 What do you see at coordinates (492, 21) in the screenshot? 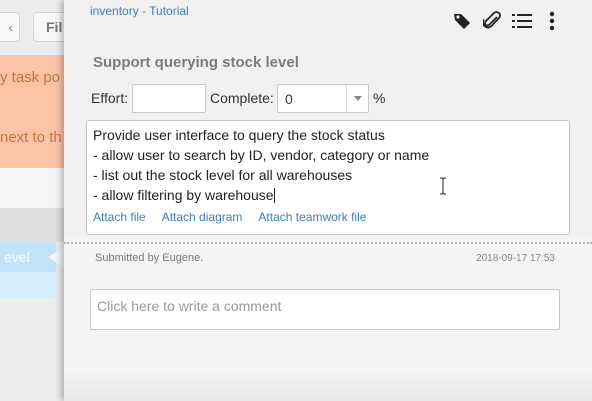
I see `paperclip-icon` at bounding box center [492, 21].